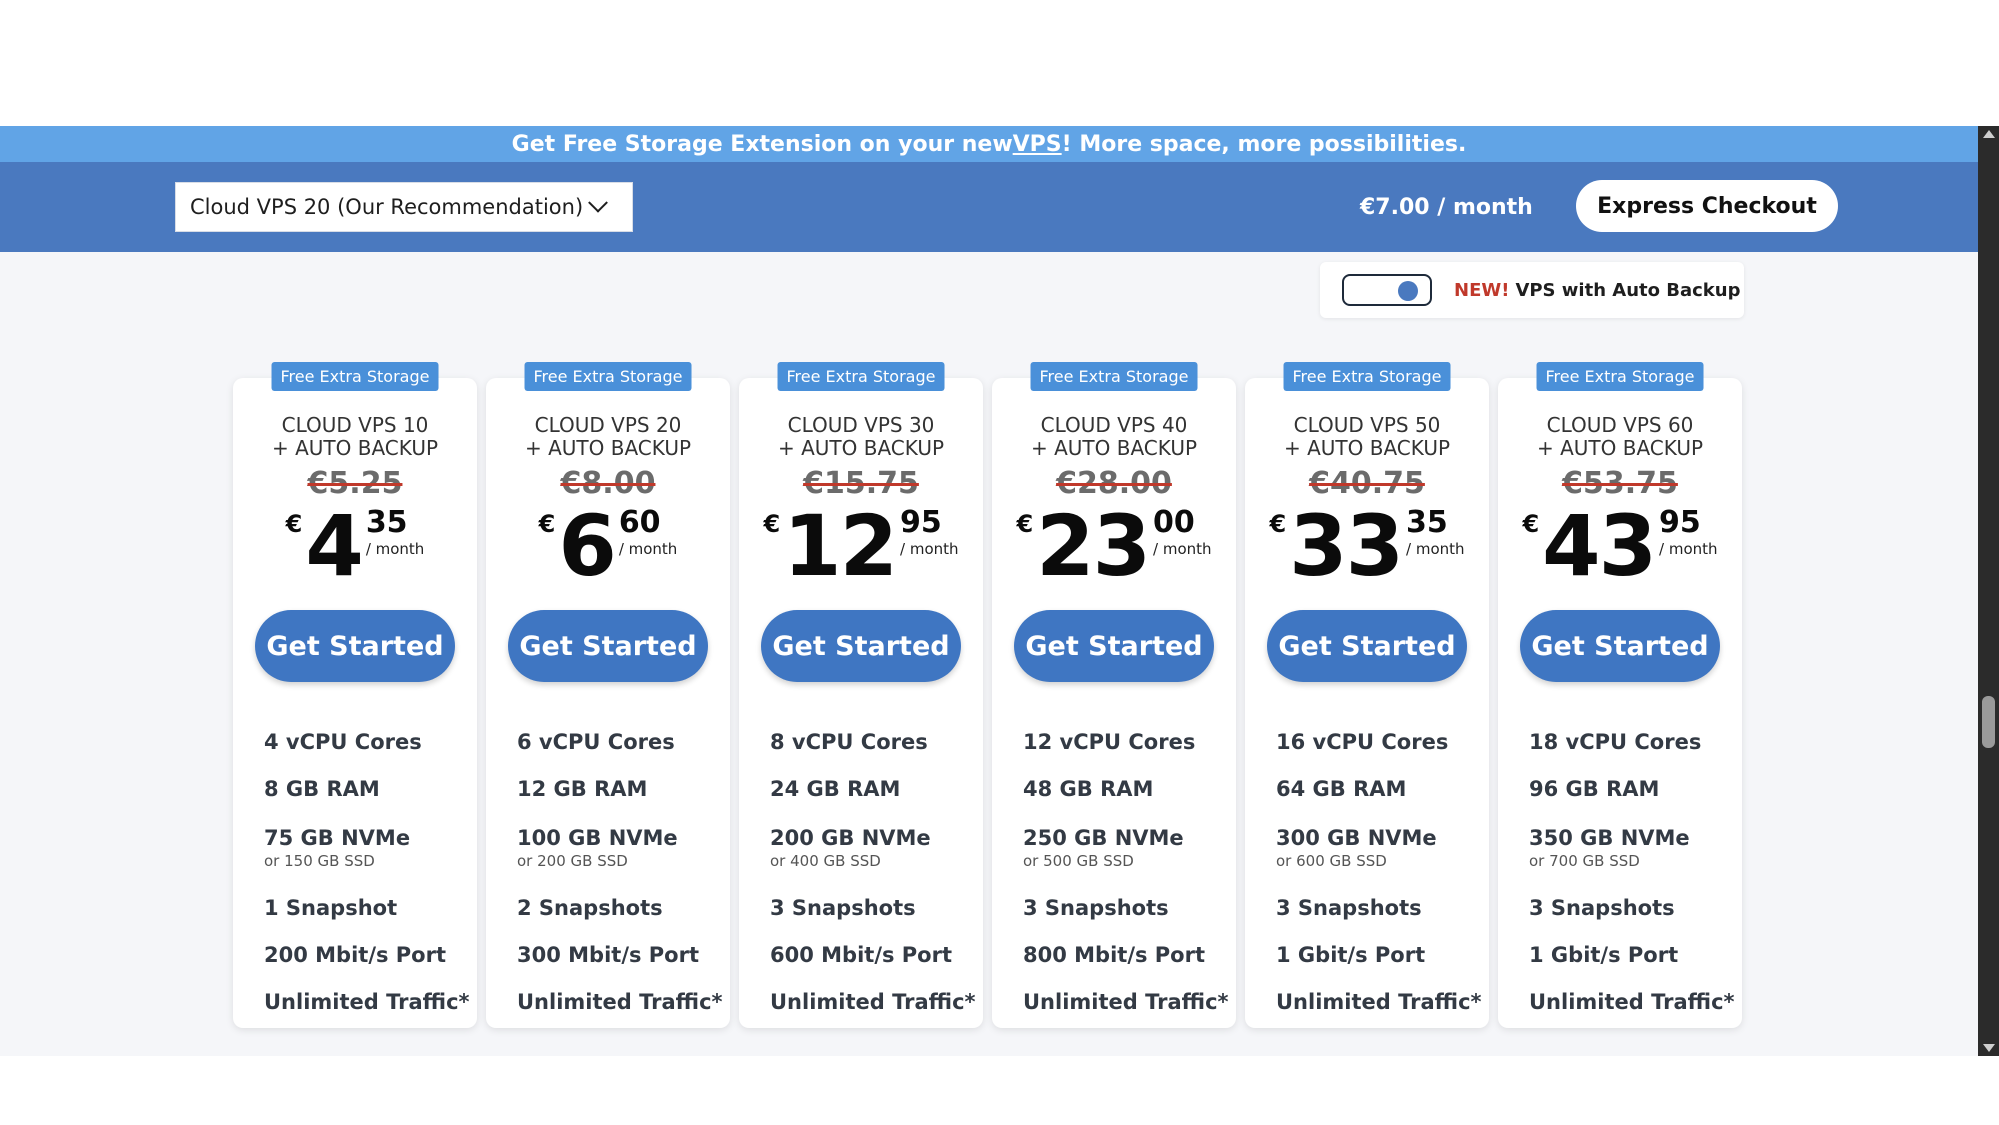 The width and height of the screenshot is (1999, 1125). Describe the element at coordinates (861, 483) in the screenshot. I see `old-price: €15.75` at that location.